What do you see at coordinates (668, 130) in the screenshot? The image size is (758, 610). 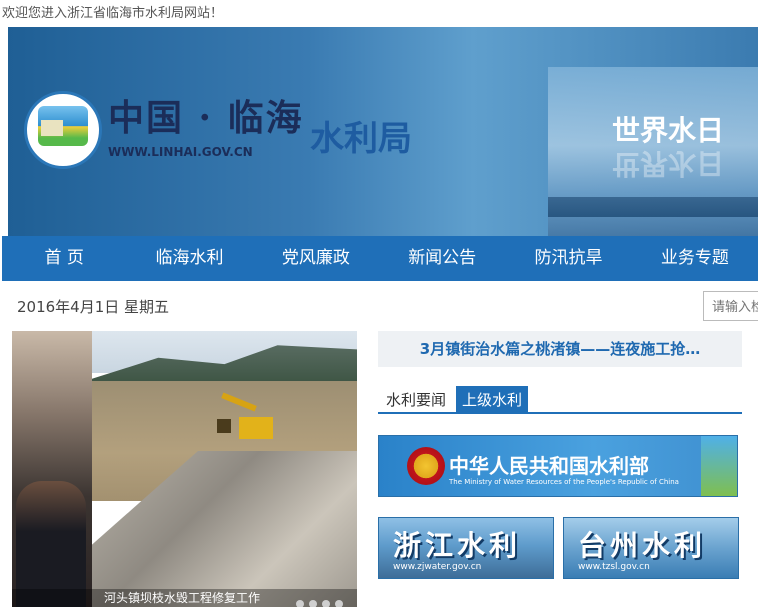 I see `event-title: 世界水日` at bounding box center [668, 130].